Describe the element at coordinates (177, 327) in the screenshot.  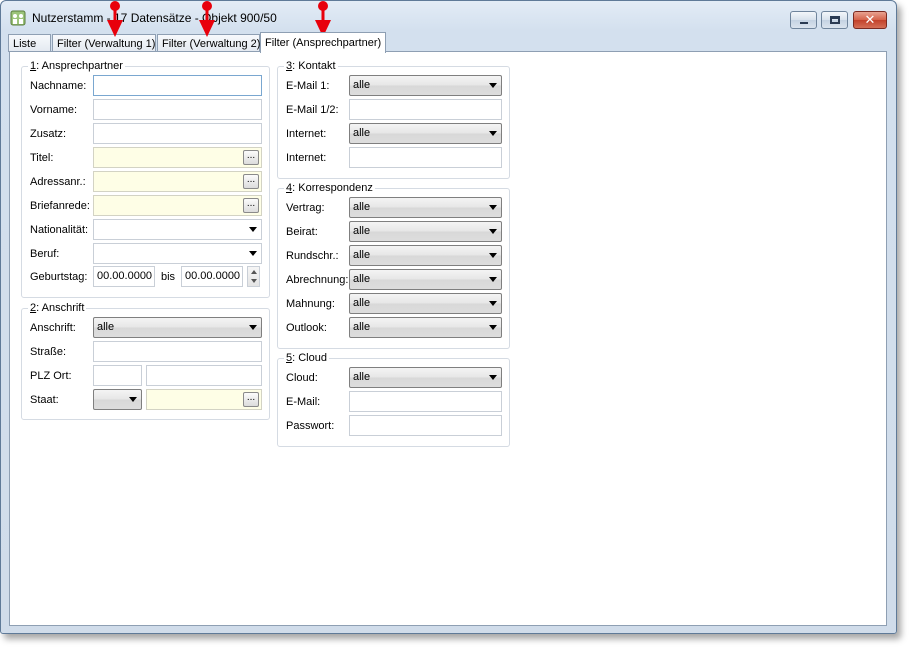
I see `anschrift-select: alle` at that location.